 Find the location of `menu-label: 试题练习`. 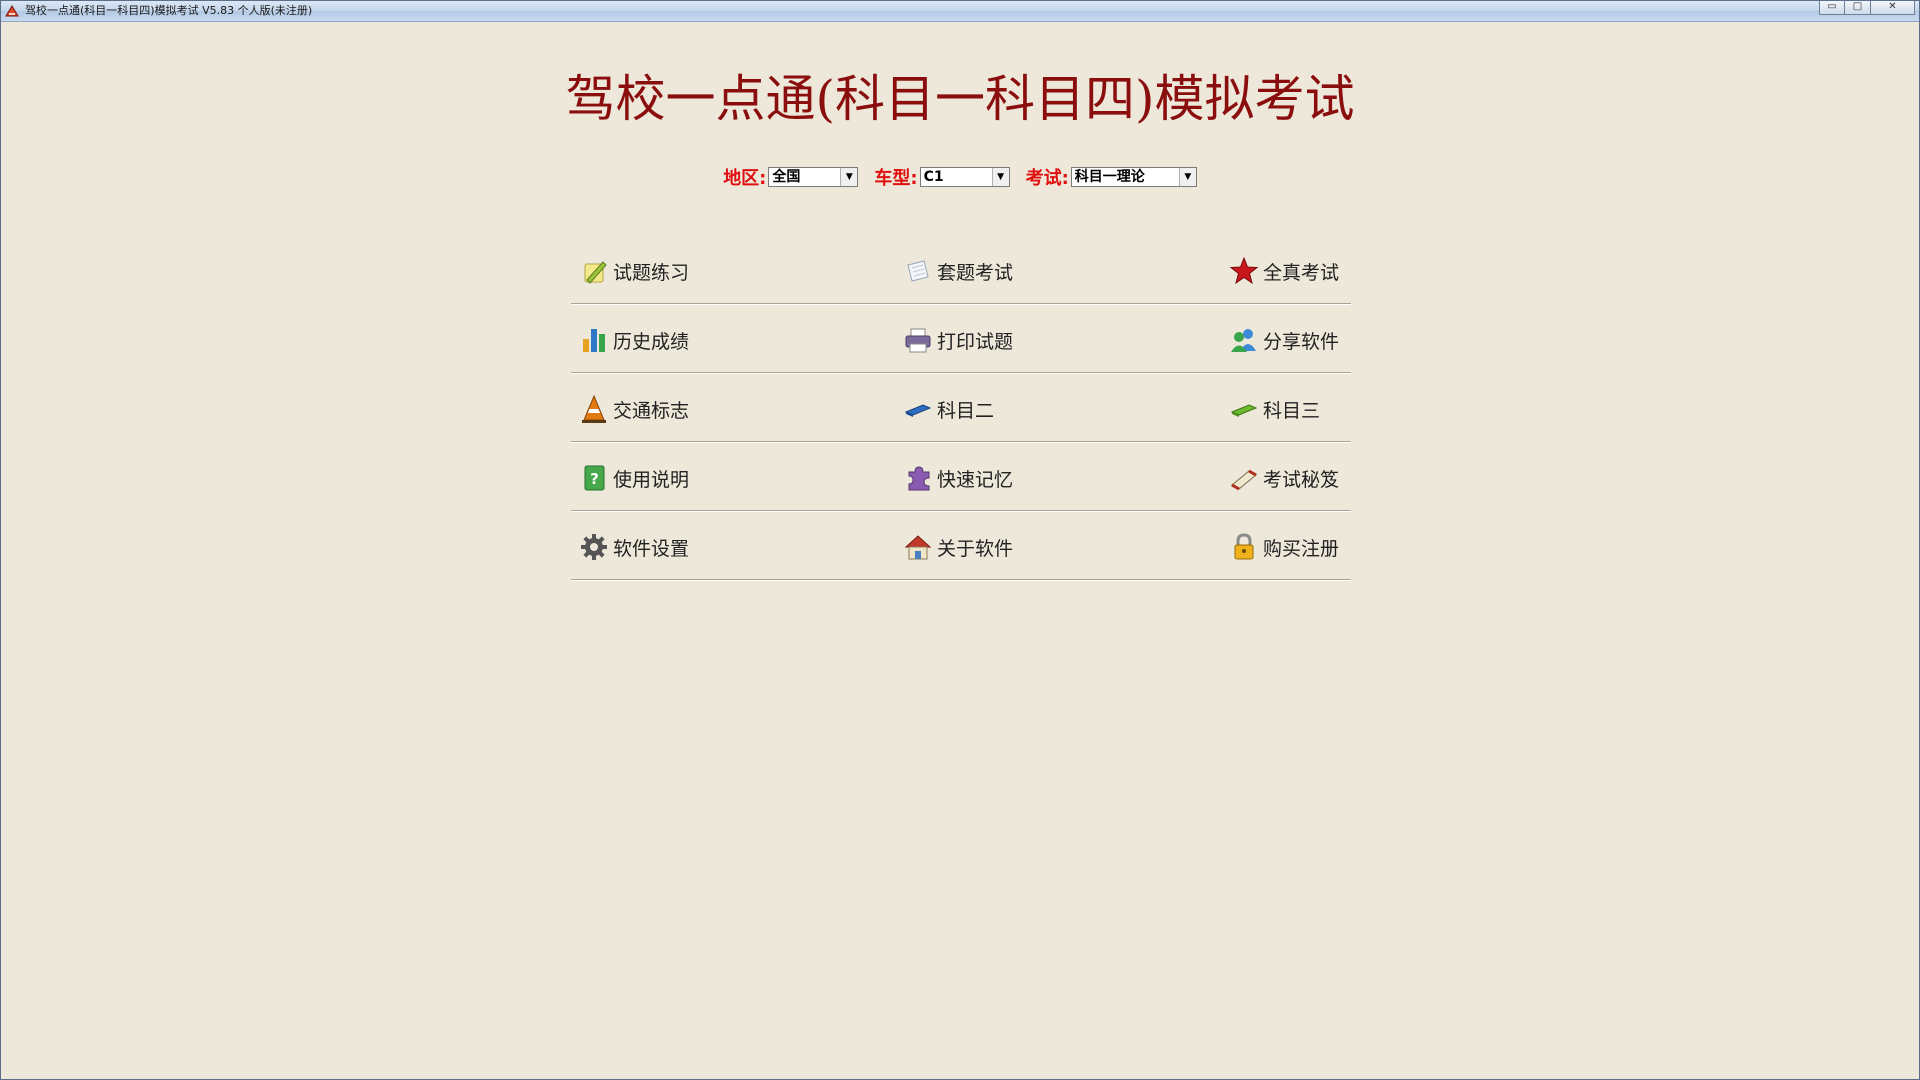

menu-label: 试题练习 is located at coordinates (651, 272).